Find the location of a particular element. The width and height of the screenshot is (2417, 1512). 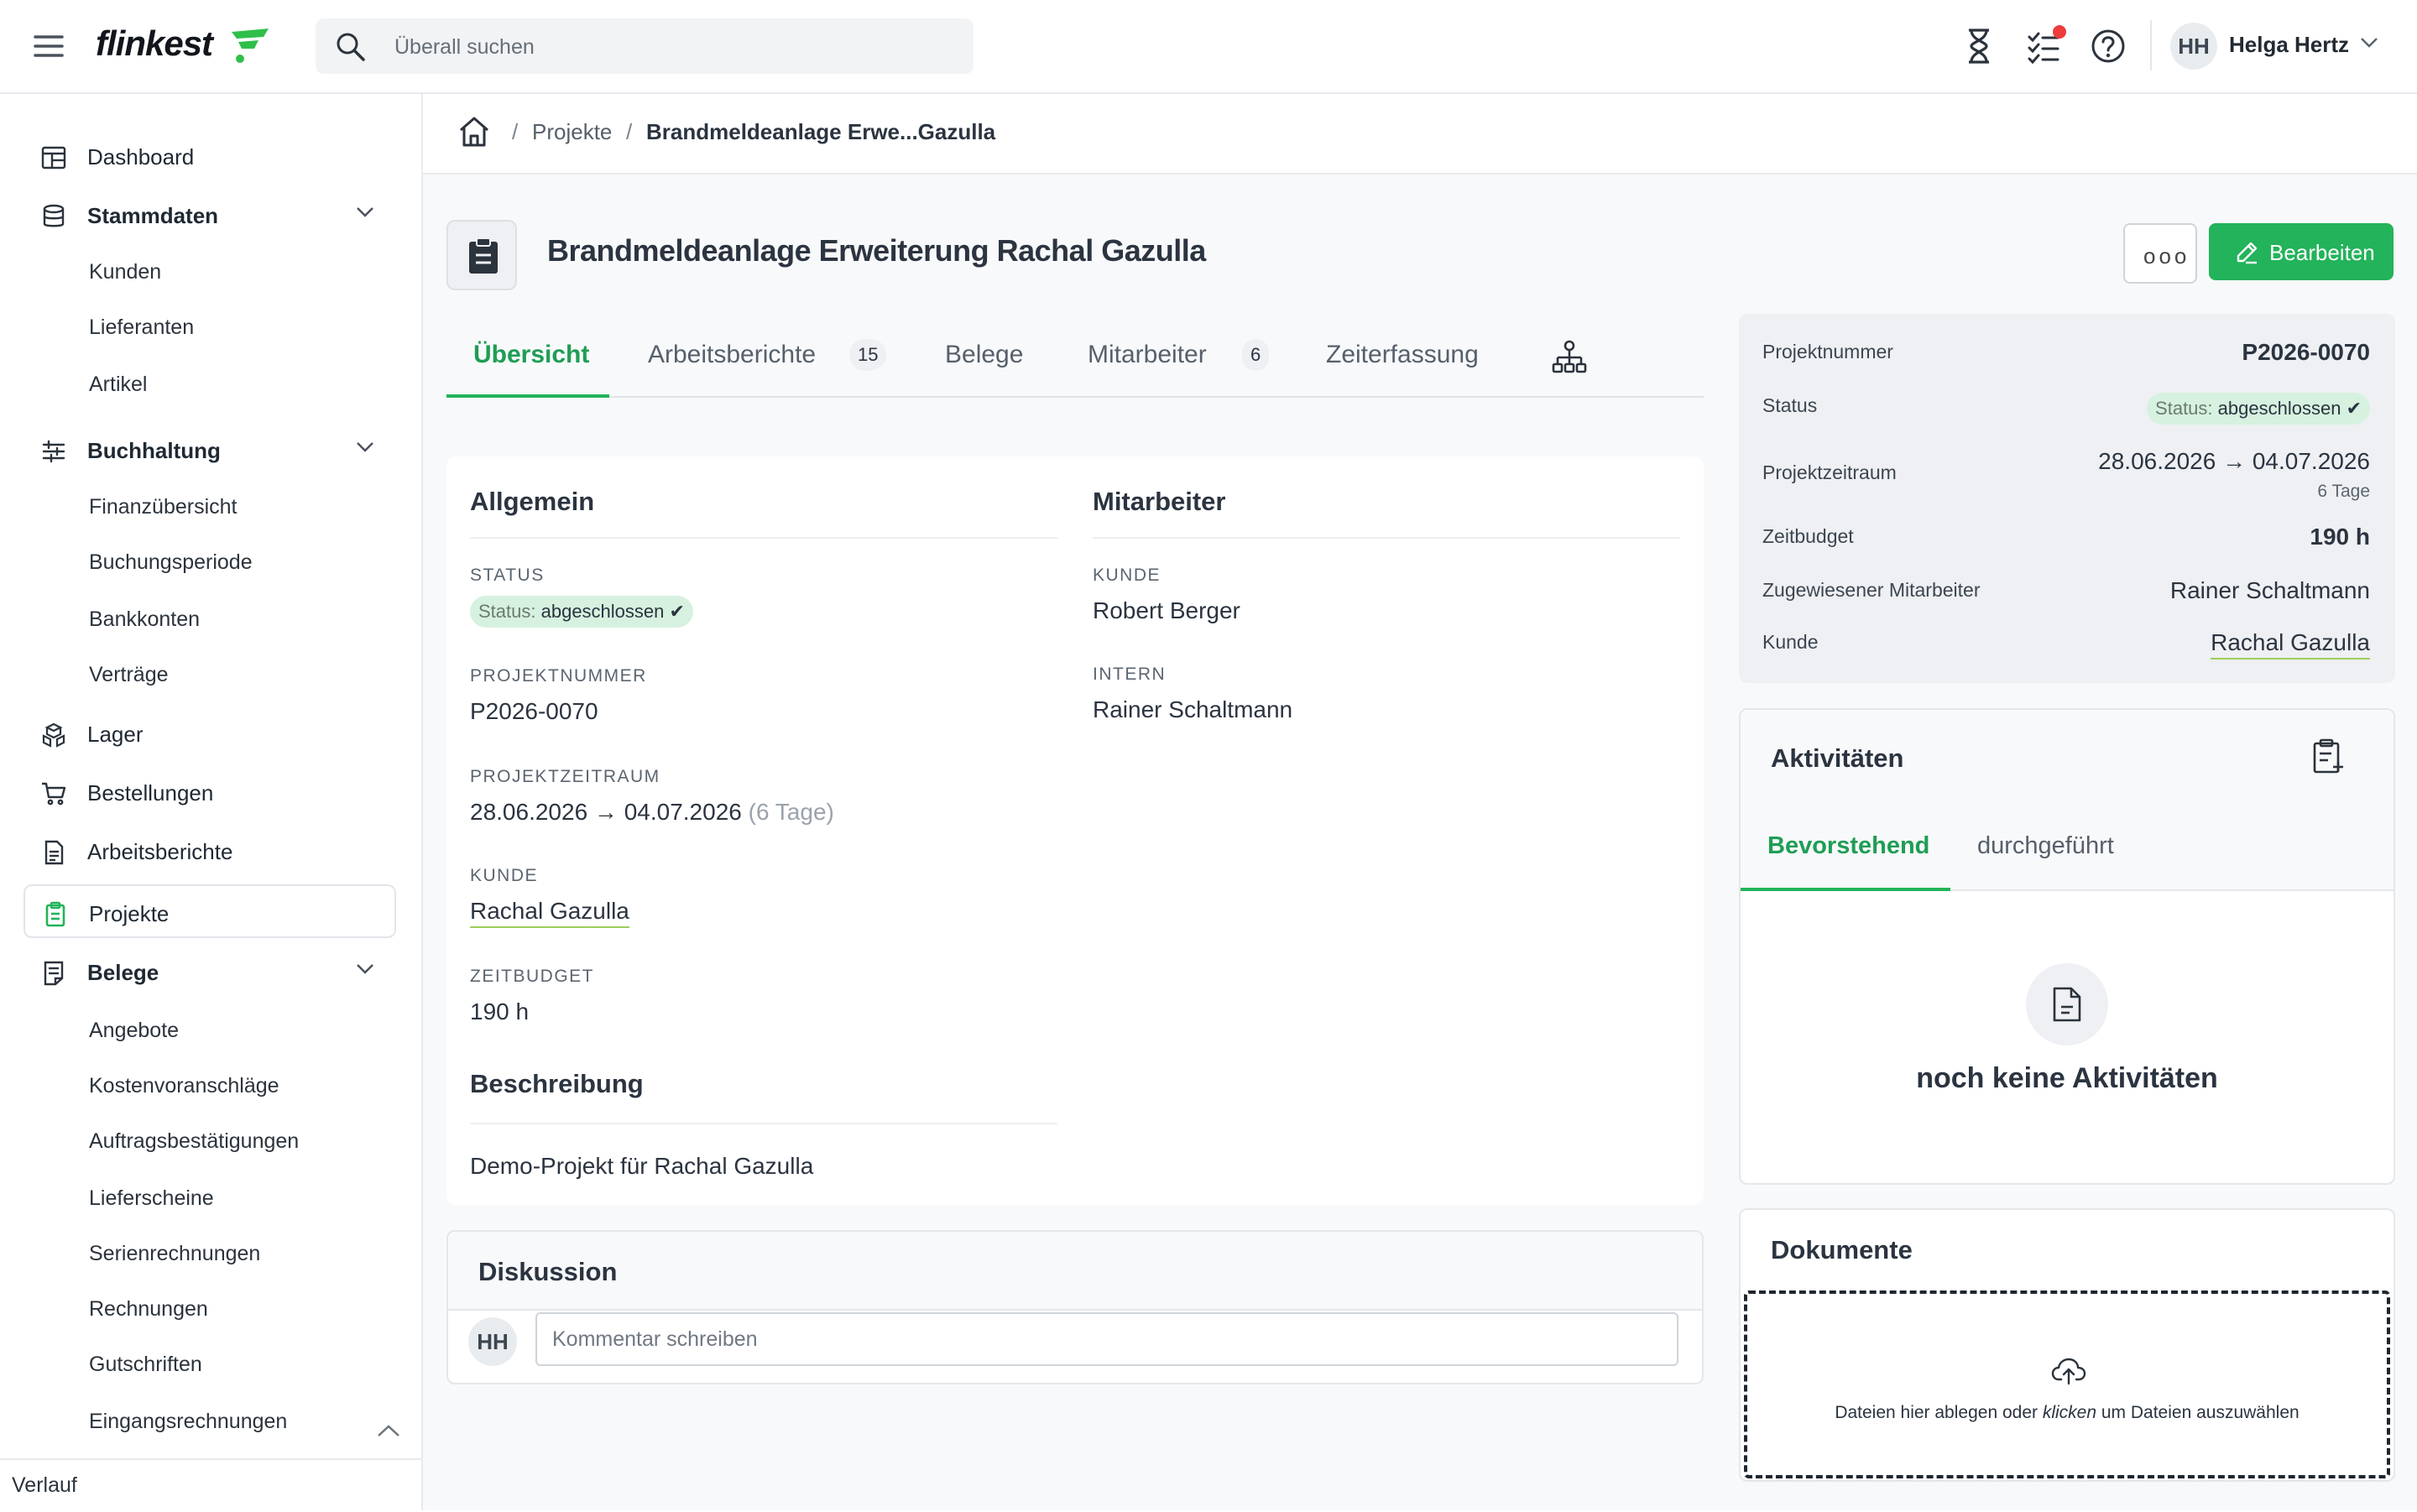

discussion-title: Diskussion is located at coordinates (548, 1271).